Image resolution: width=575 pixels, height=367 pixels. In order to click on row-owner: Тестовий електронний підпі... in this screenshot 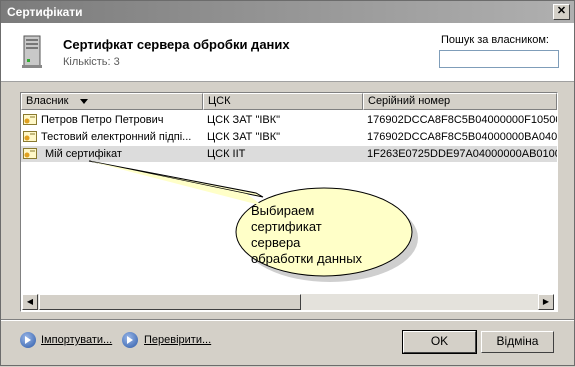, I will do `click(116, 137)`.